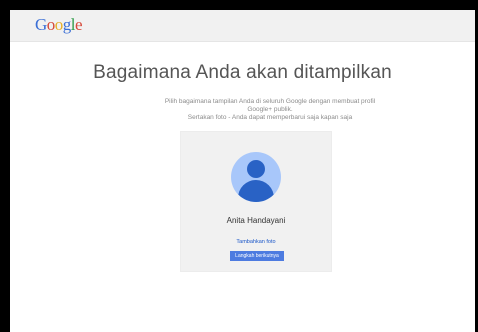  I want to click on description-line-2: Google+ publik., so click(270, 109).